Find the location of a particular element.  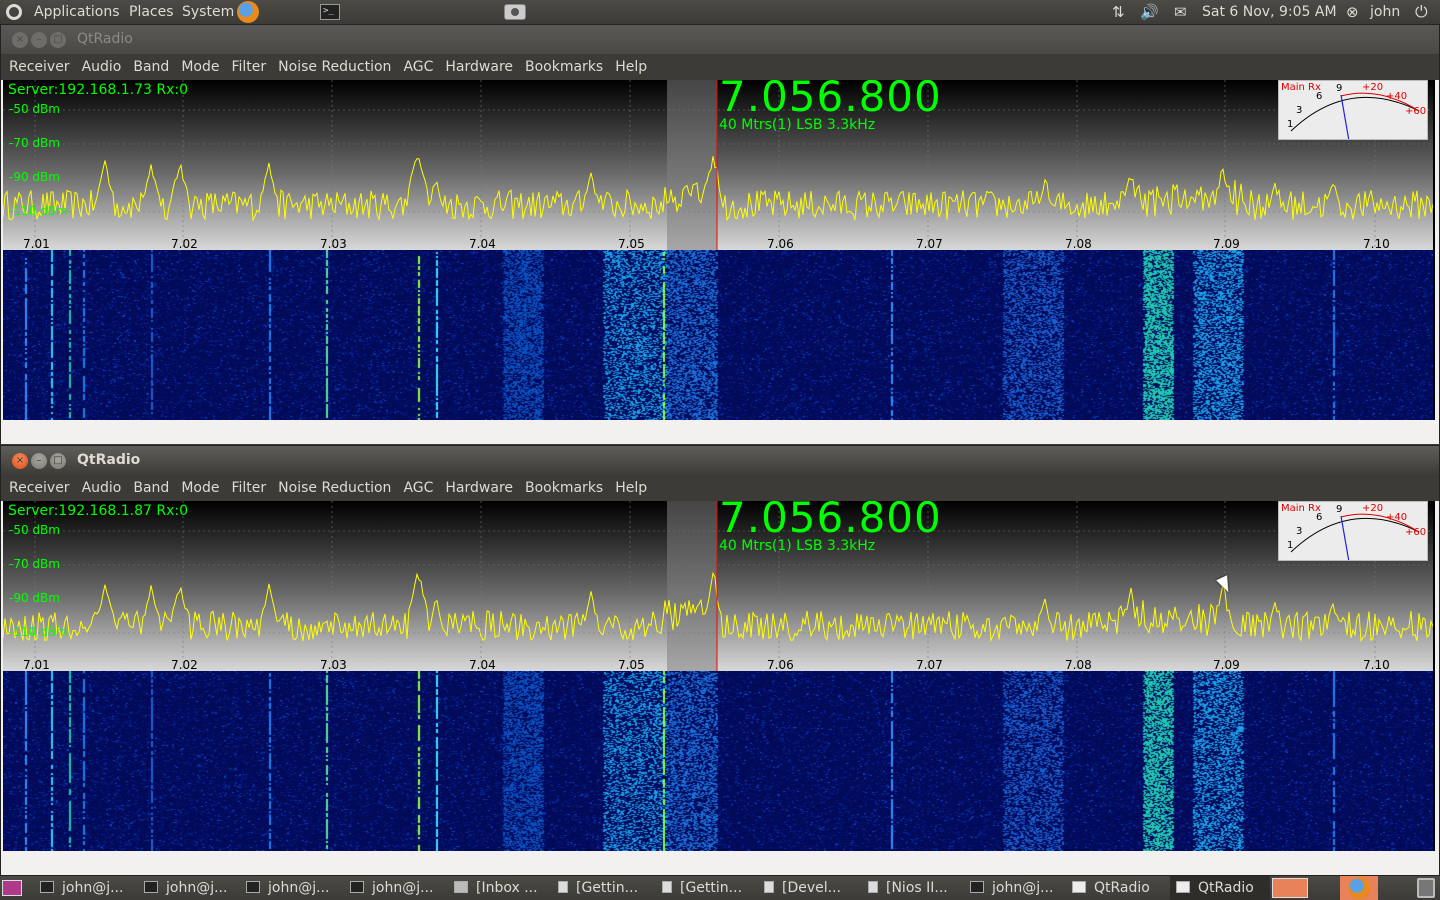

mode-label: 40 Mtrs(1) LSB 3.3kHz is located at coordinates (797, 546).